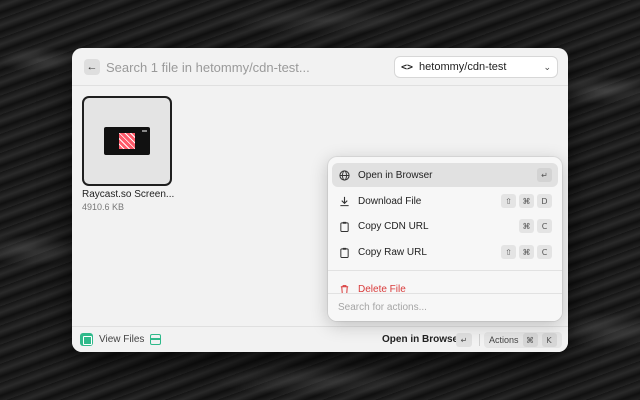 This screenshot has height=400, width=640. What do you see at coordinates (392, 252) in the screenshot?
I see `action-label: Copy Raw URL` at bounding box center [392, 252].